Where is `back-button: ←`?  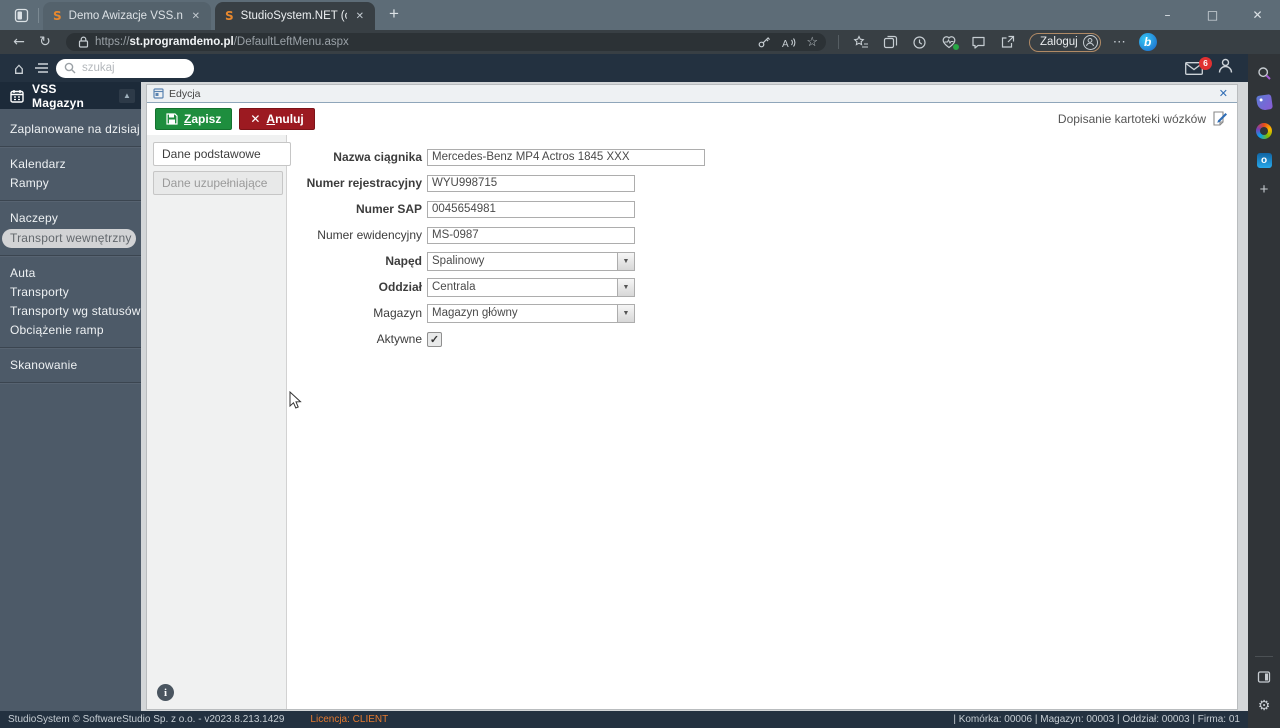 back-button: ← is located at coordinates (19, 42).